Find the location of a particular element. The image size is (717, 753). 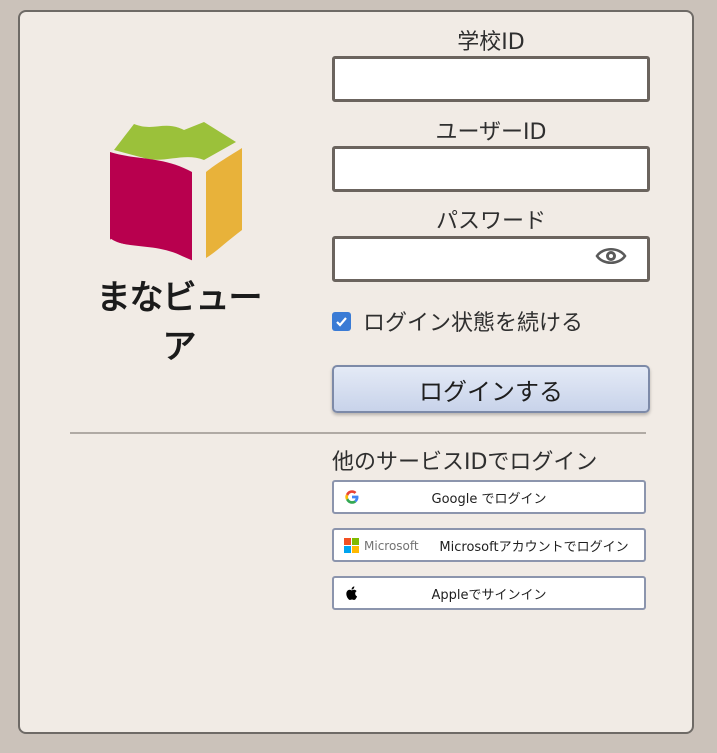

apple-login-button: Appleでサインイン is located at coordinates (489, 593).